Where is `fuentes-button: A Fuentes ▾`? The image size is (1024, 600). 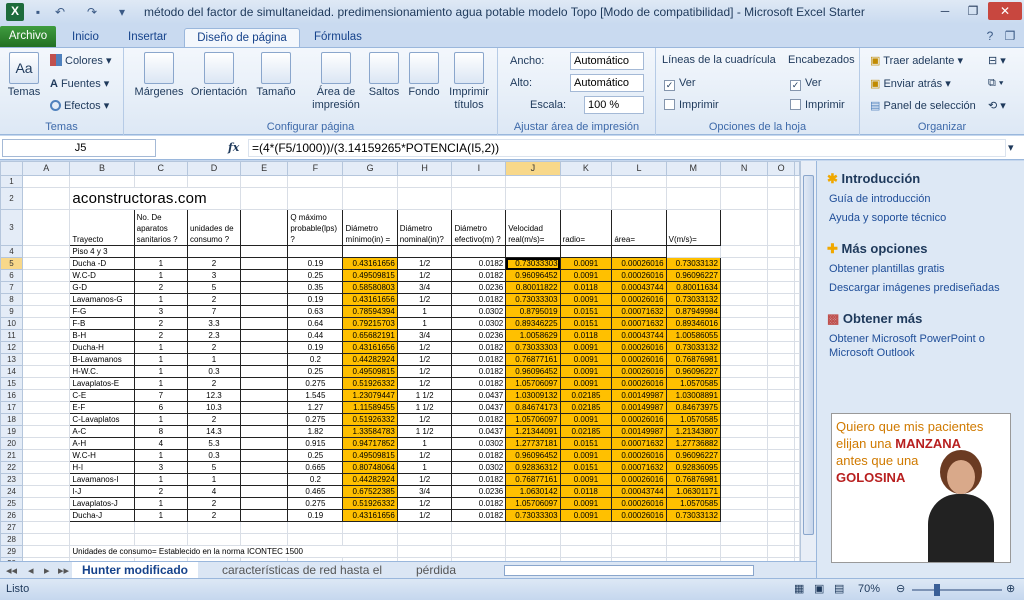
fuentes-button: A Fuentes ▾ is located at coordinates (79, 83).